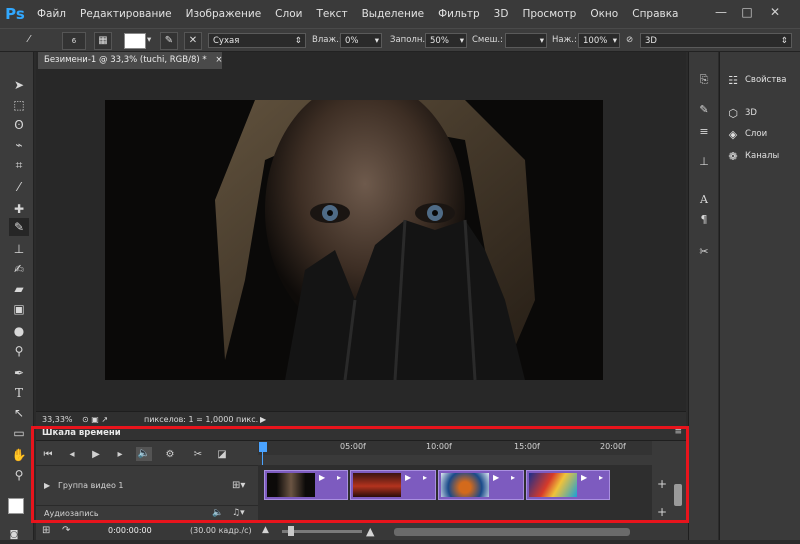 Image resolution: width=800 pixels, height=544 pixels. What do you see at coordinates (704, 80) in the screenshot?
I see `history-panel-icon: ⎘` at bounding box center [704, 80].